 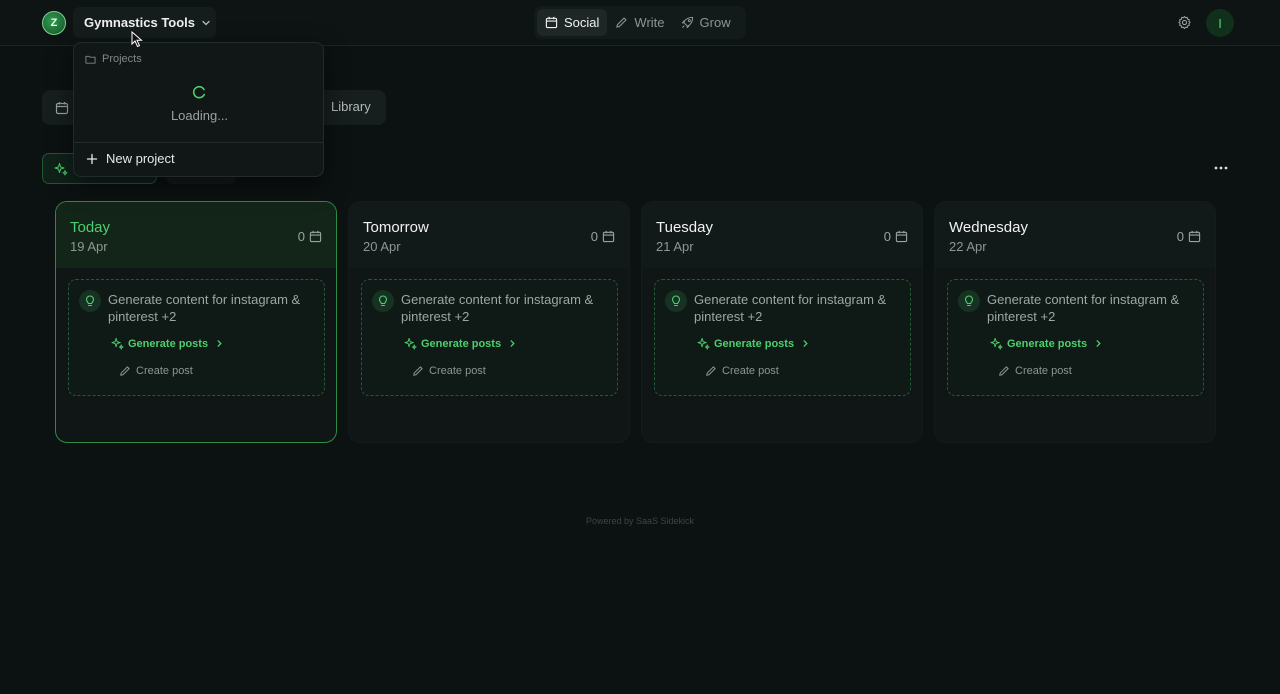 I want to click on day-date: 22 Apr, so click(x=968, y=246).